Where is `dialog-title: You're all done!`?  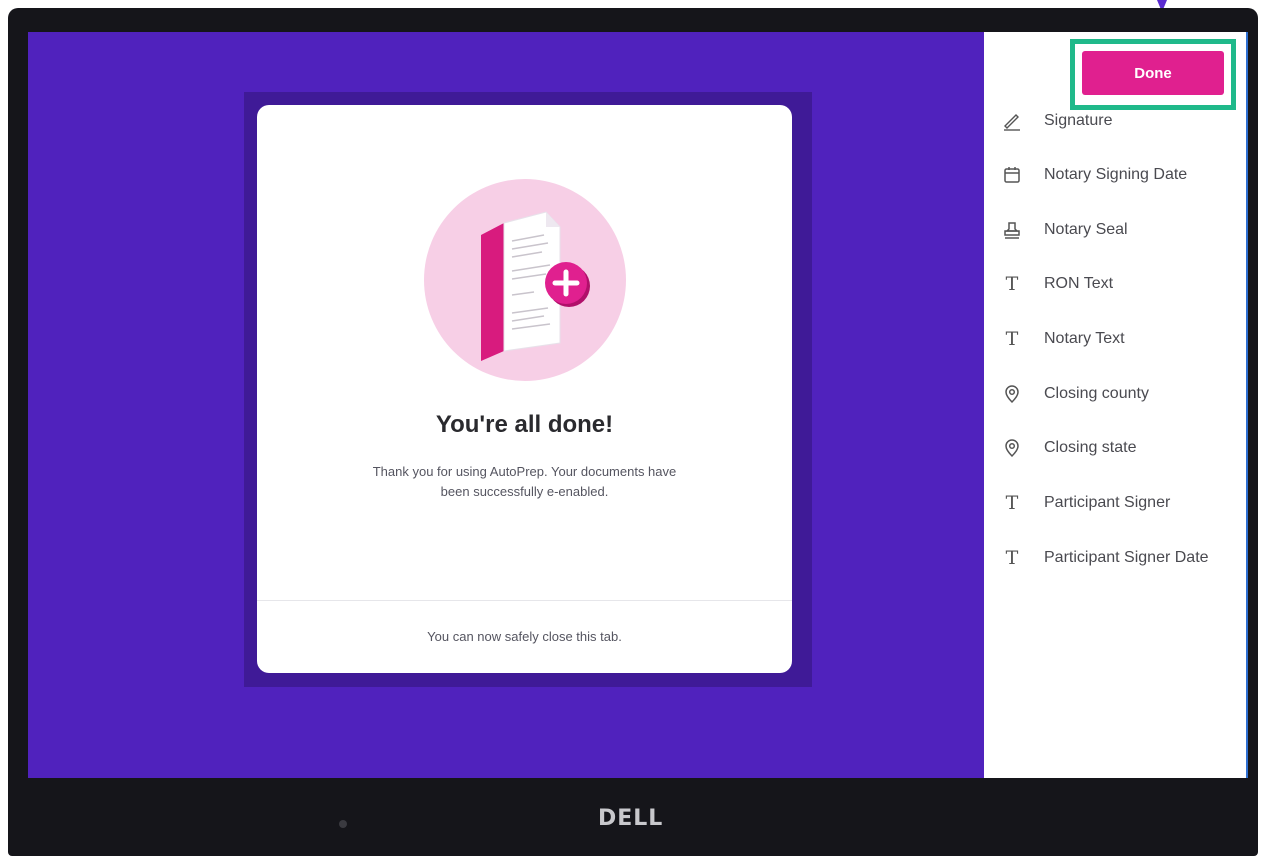 dialog-title: You're all done! is located at coordinates (524, 424).